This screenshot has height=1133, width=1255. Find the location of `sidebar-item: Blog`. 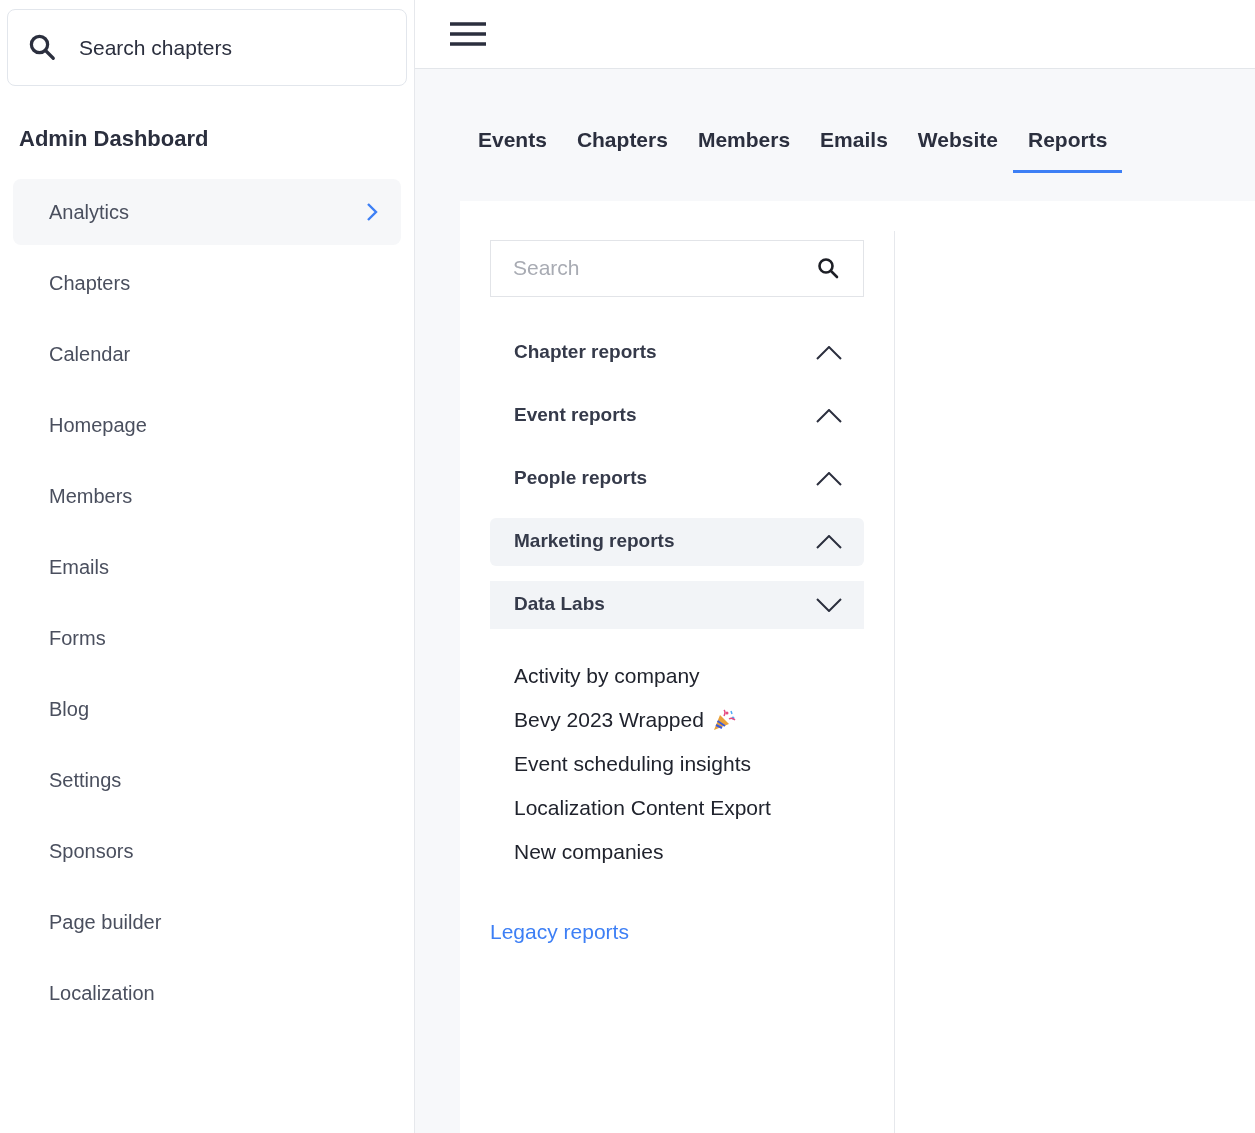

sidebar-item: Blog is located at coordinates (207, 709).